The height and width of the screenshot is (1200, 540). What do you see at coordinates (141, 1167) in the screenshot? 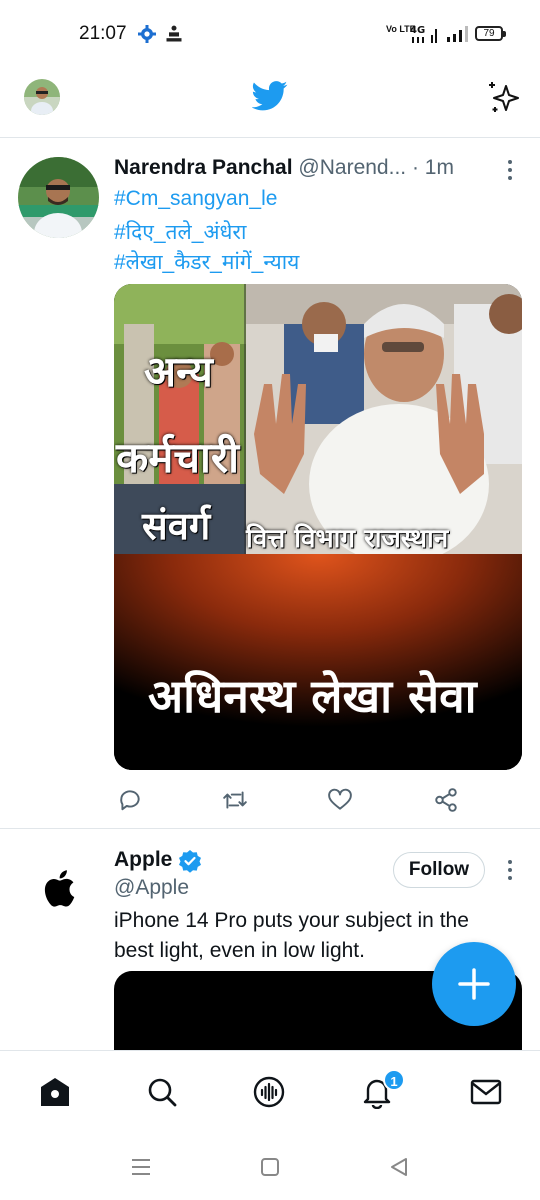
I see `recent-apps-icon` at bounding box center [141, 1167].